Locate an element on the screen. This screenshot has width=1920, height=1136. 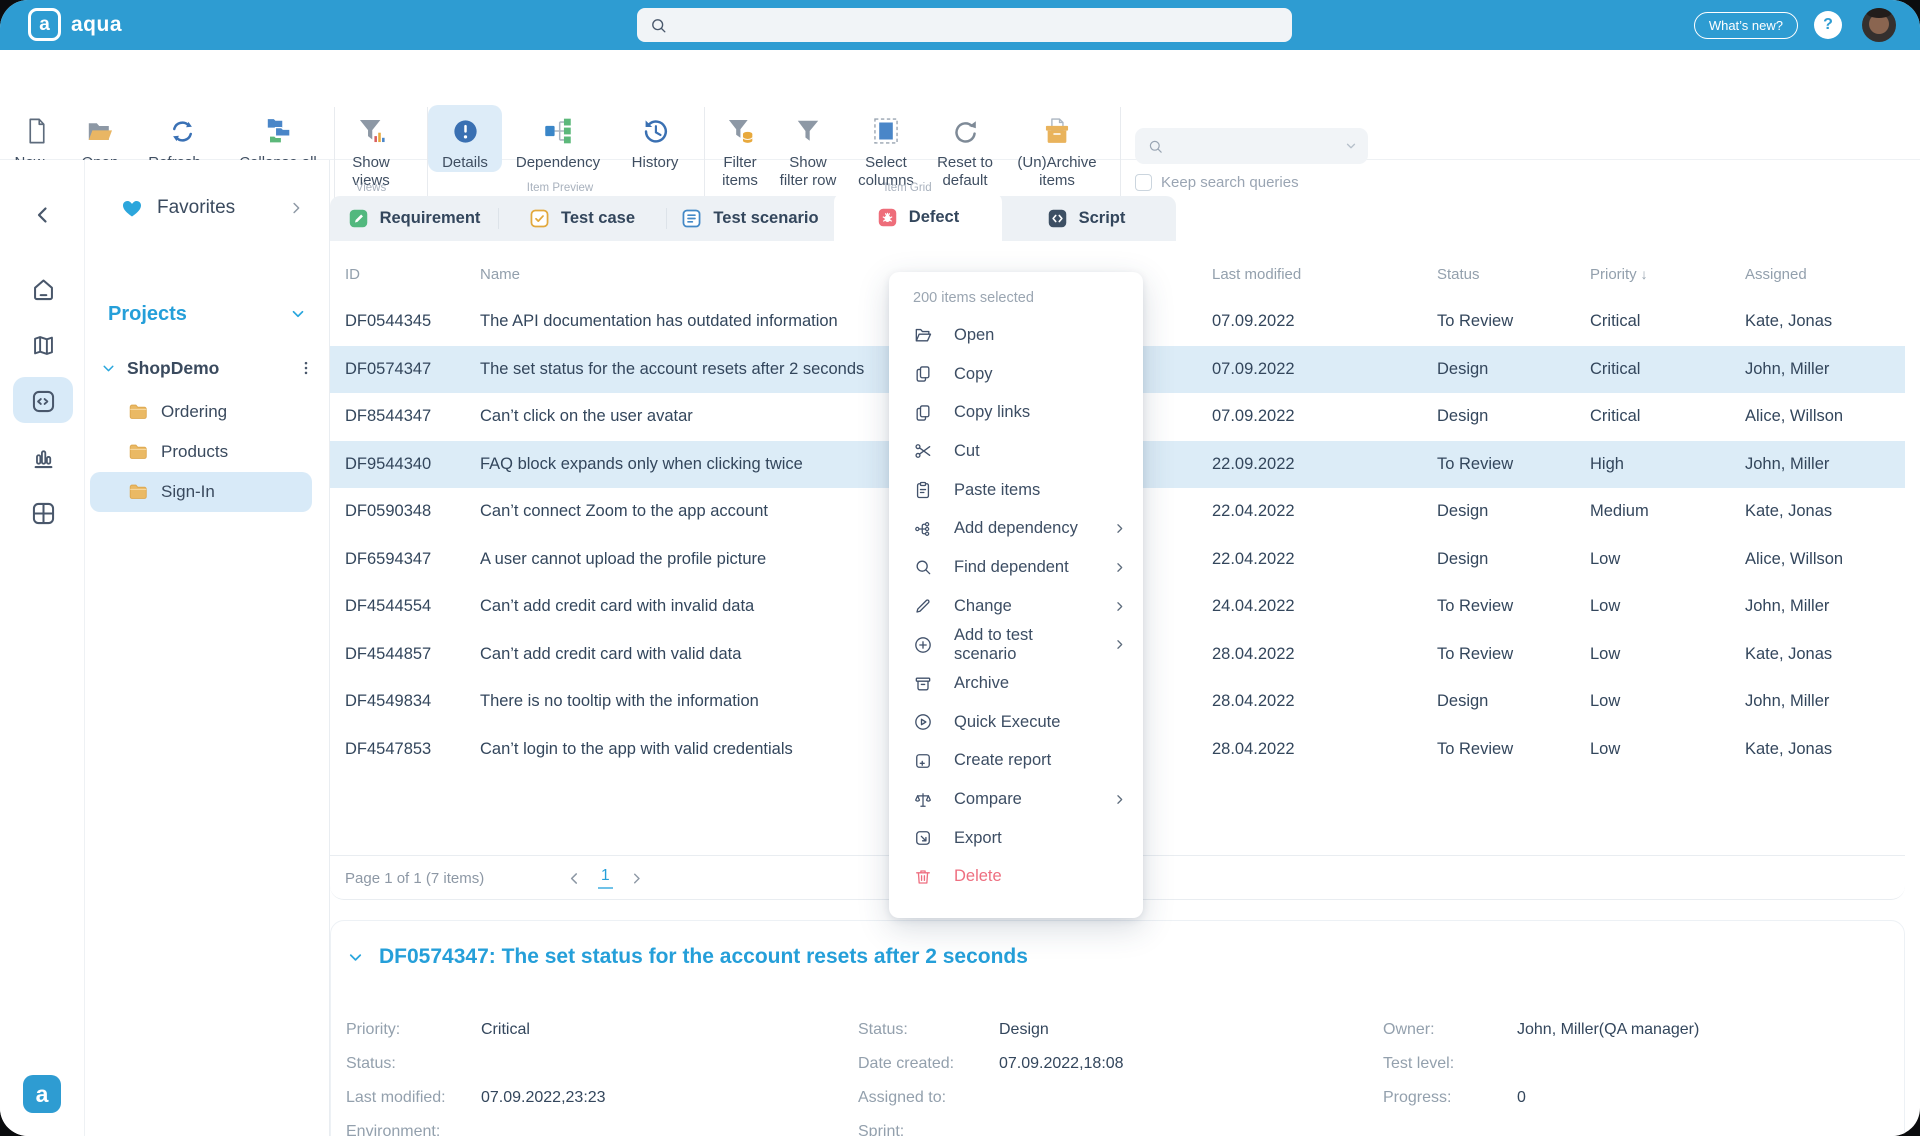
context-menu-item: Archive is located at coordinates (1016, 683).